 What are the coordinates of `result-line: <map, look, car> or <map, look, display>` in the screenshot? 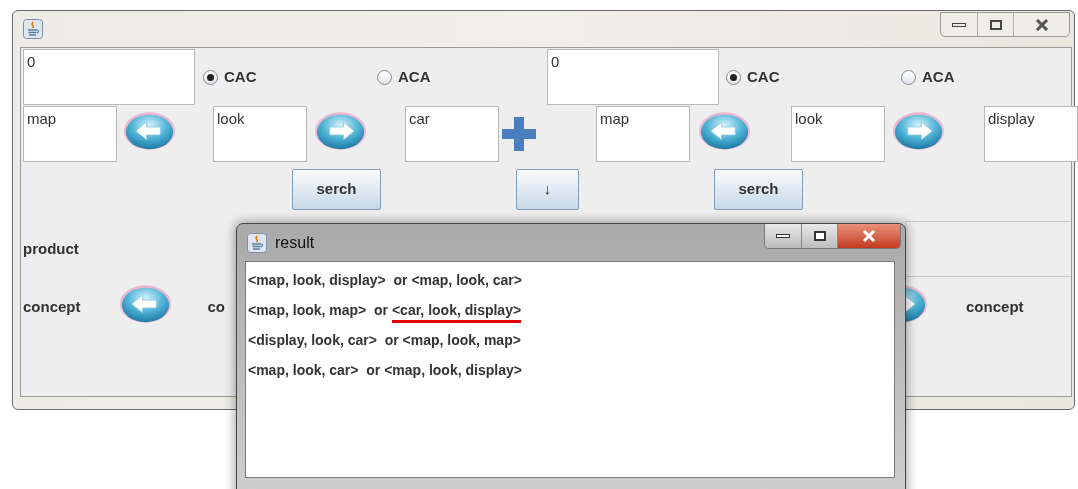 It's located at (385, 370).